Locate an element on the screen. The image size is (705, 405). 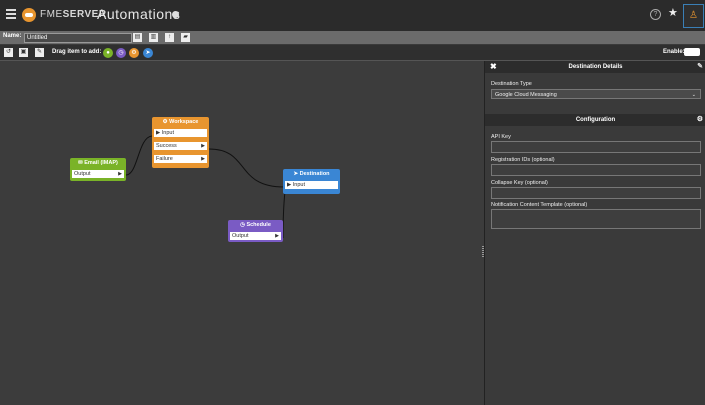
workspace-success-port: Success ▶ is located at coordinates (180, 146).